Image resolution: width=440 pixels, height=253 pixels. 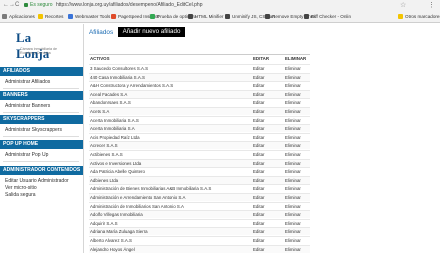 What do you see at coordinates (26, 155) in the screenshot?
I see `sidebar-link: Administrar Pop Up` at bounding box center [26, 155].